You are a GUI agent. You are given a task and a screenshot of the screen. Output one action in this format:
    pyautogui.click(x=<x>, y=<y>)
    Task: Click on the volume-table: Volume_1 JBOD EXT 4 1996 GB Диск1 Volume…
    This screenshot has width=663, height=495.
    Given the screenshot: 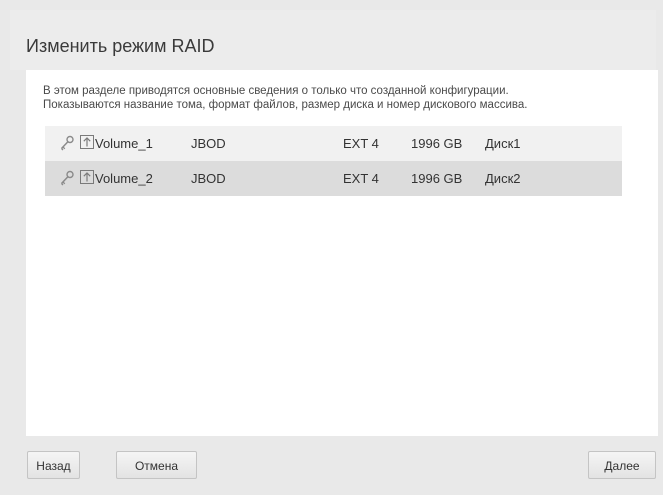 What is the action you would take?
    pyautogui.click(x=333, y=161)
    